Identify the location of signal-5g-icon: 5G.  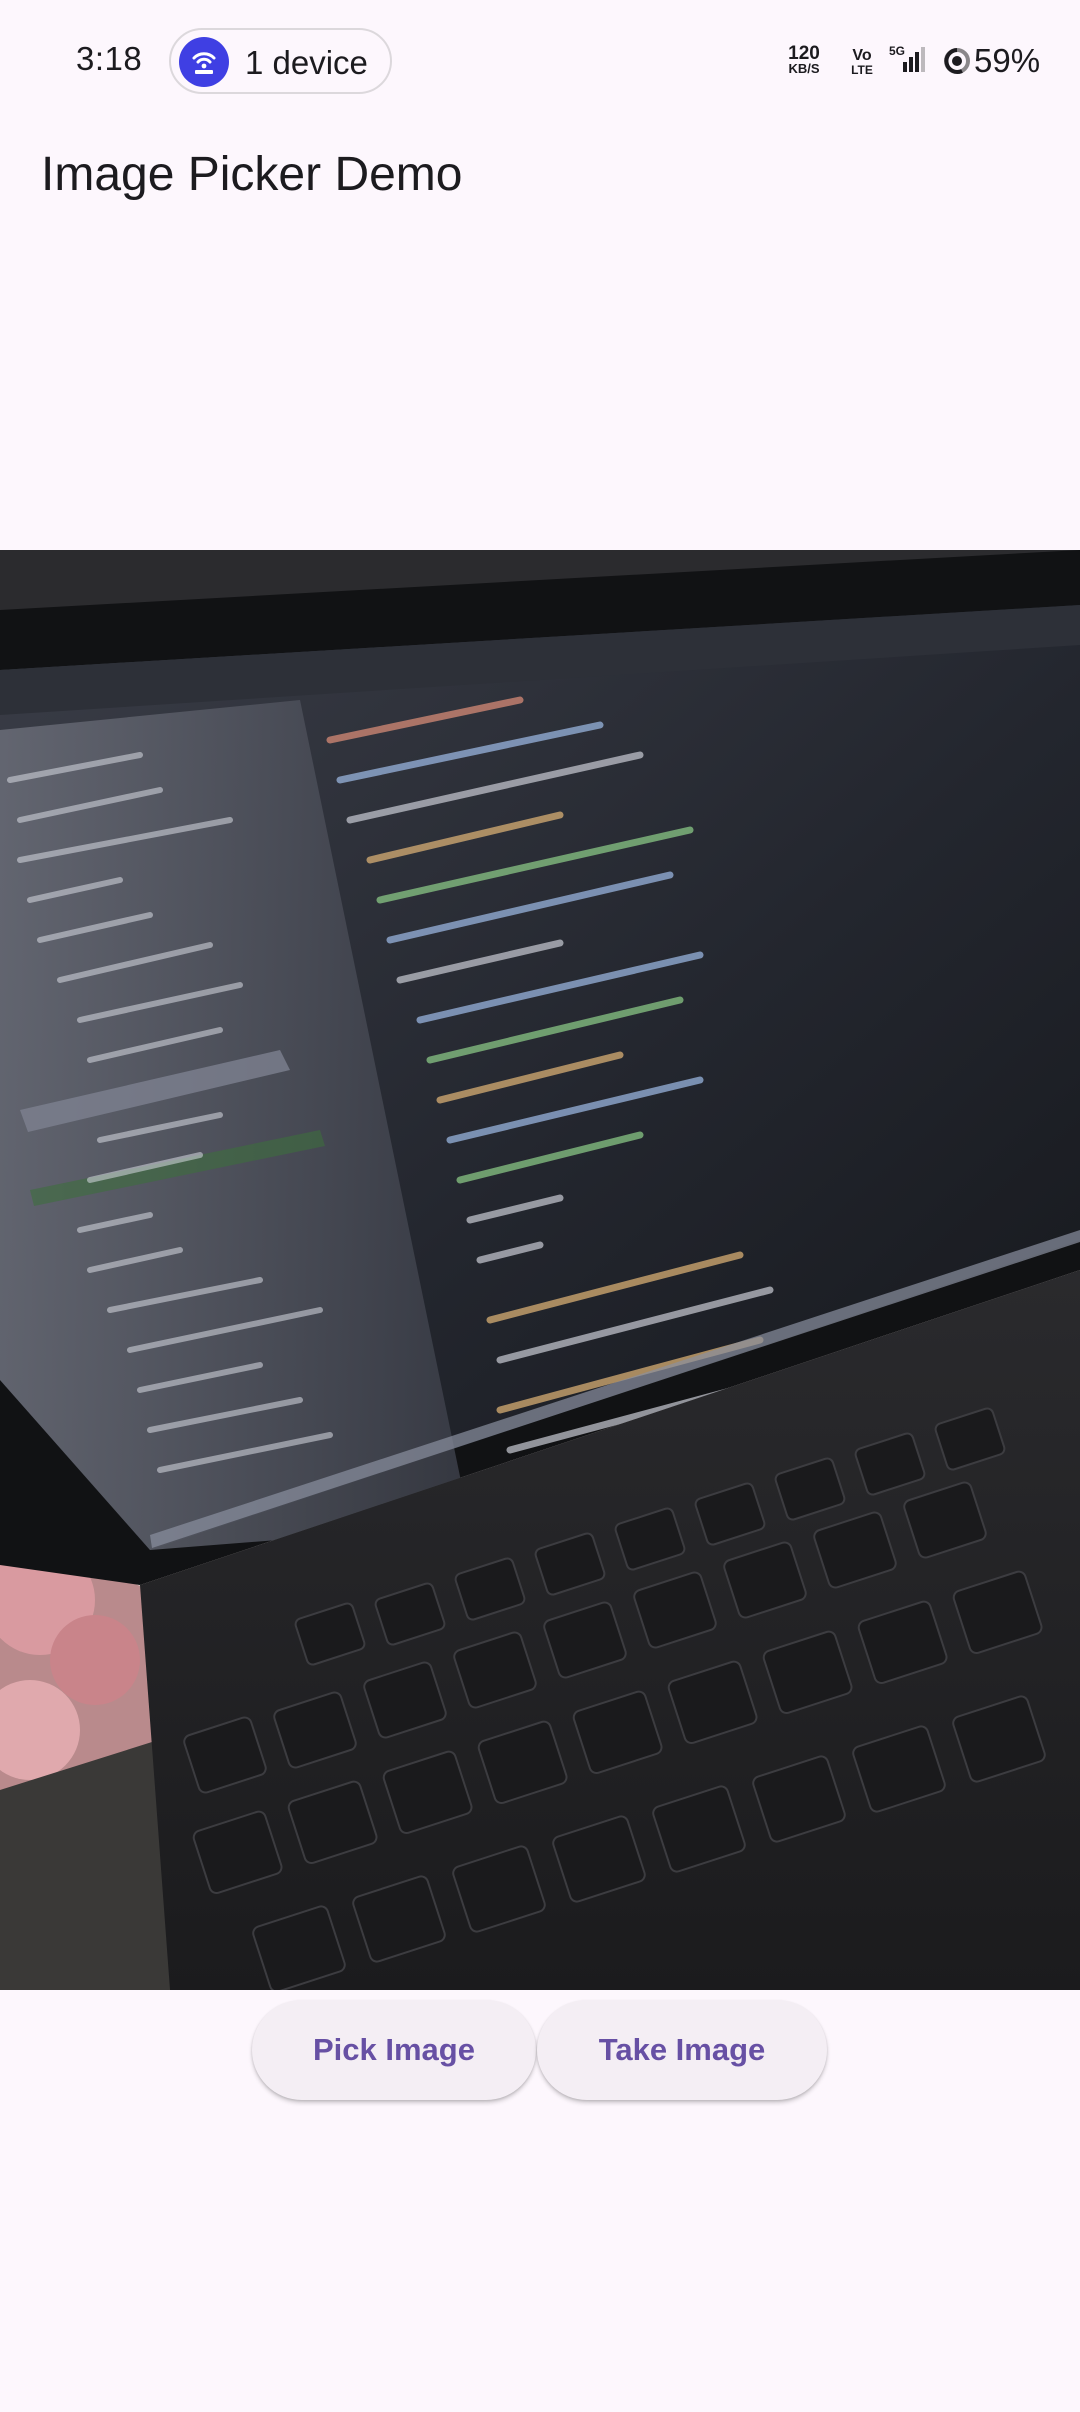
(910, 61).